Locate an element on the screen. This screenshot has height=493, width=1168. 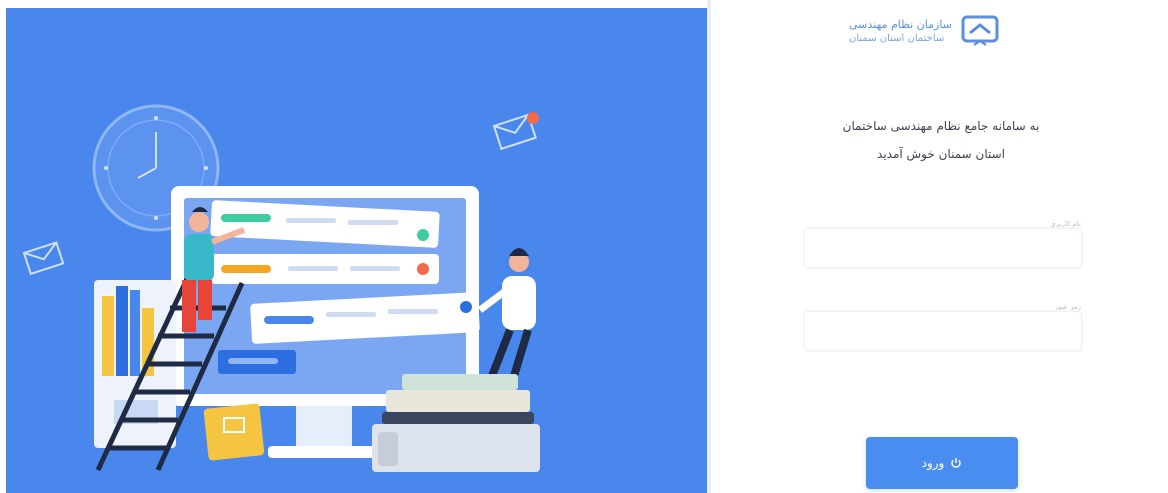
notification-dot is located at coordinates (533, 118).